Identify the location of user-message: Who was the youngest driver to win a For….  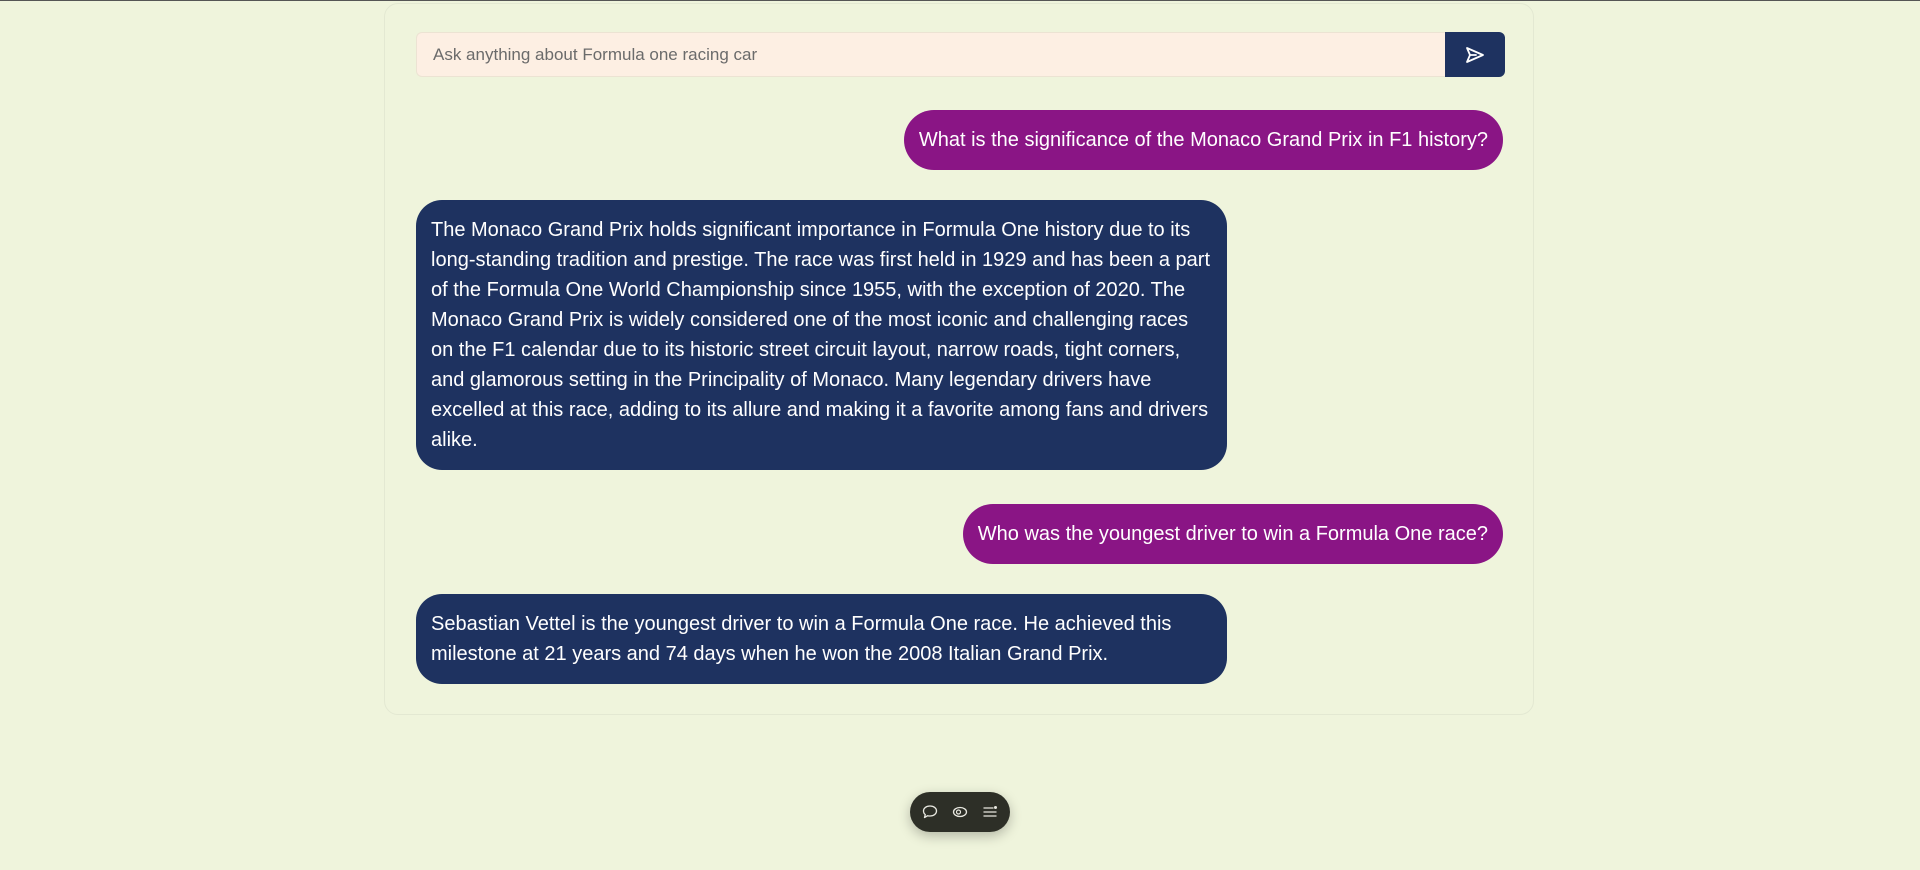
(1232, 534).